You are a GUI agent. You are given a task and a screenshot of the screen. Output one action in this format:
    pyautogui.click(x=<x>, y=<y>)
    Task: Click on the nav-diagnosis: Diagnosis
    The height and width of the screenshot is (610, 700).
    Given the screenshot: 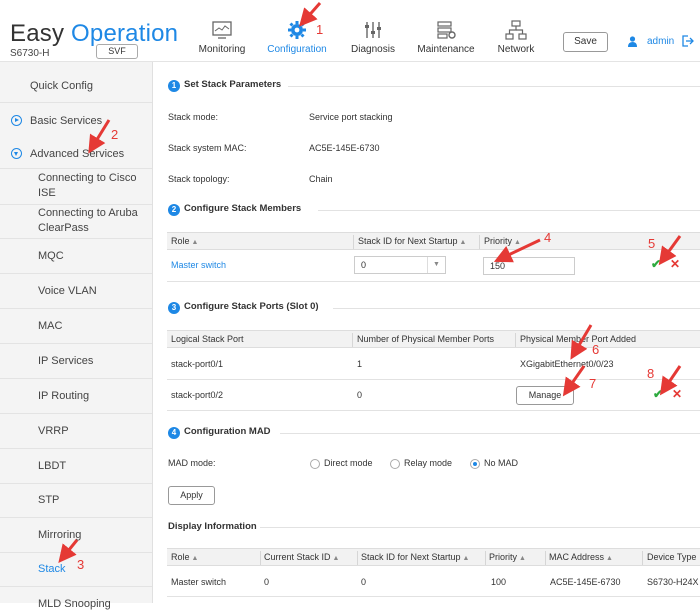 What is the action you would take?
    pyautogui.click(x=373, y=41)
    